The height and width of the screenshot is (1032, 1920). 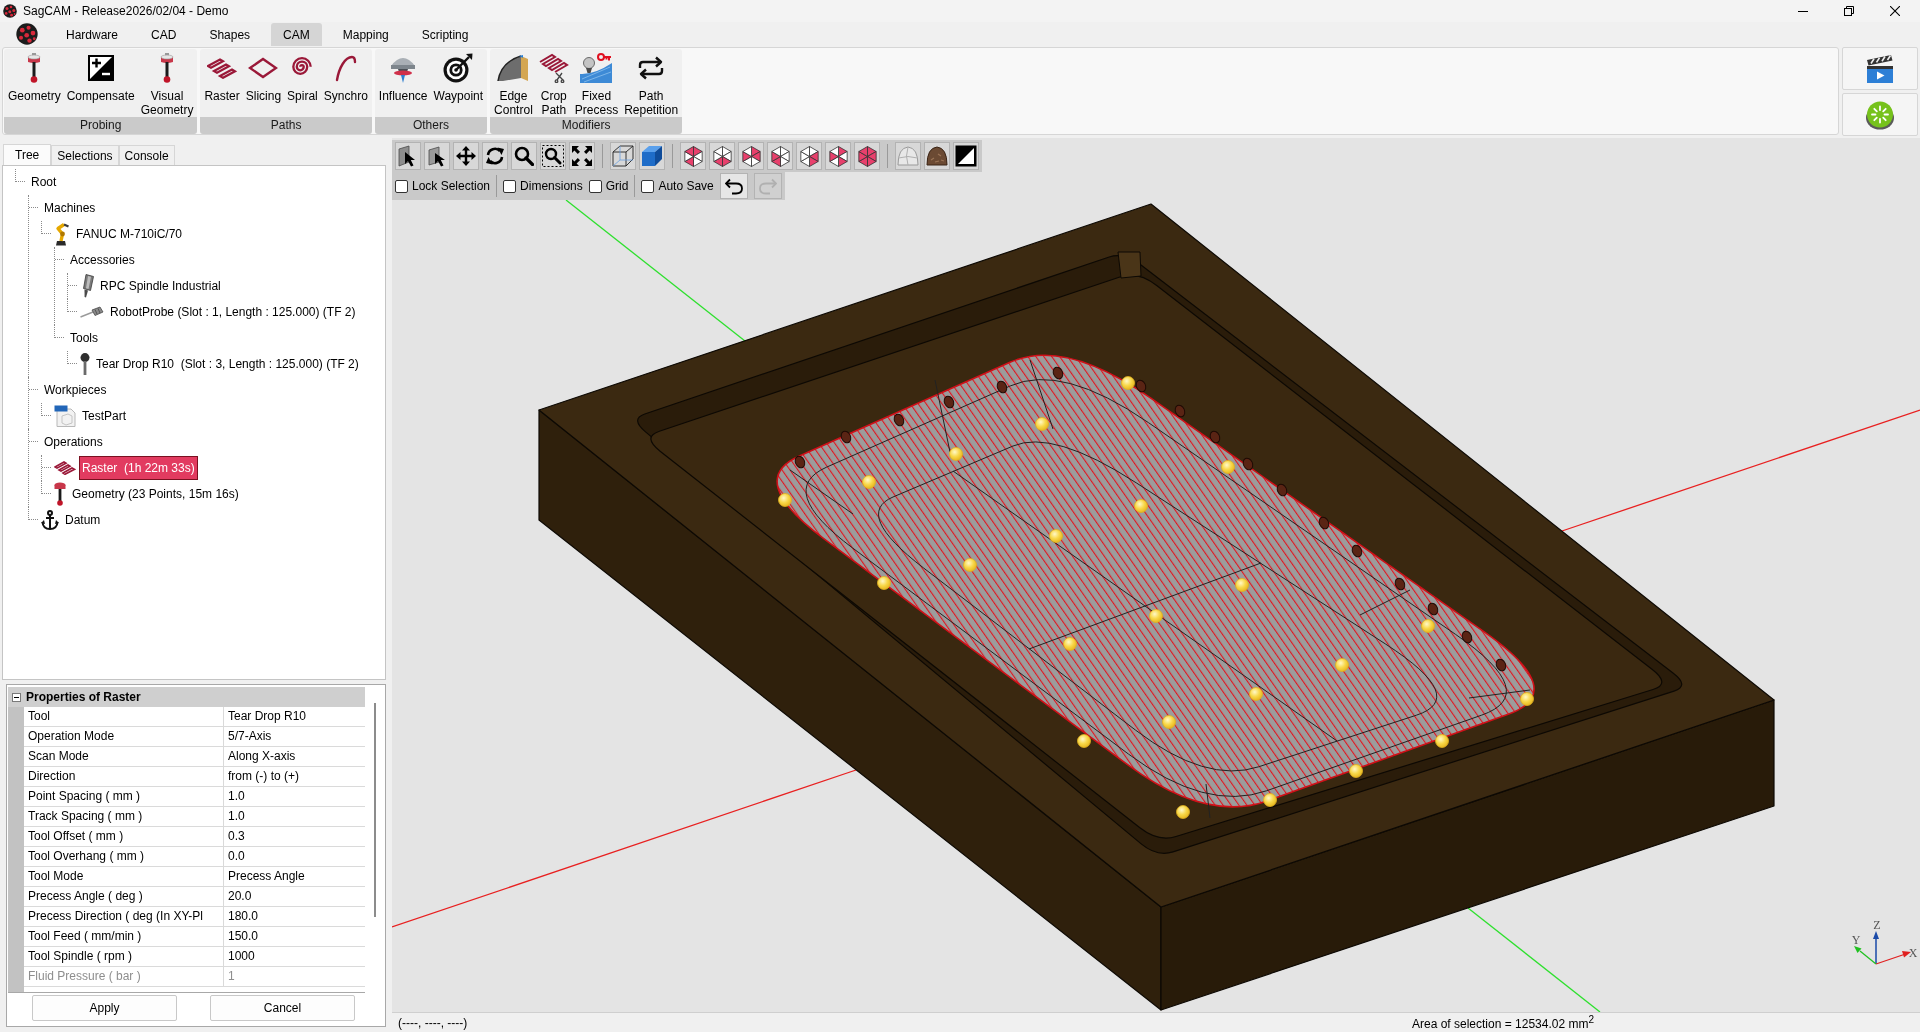 I want to click on tree-item: Accessories, so click(x=102, y=260).